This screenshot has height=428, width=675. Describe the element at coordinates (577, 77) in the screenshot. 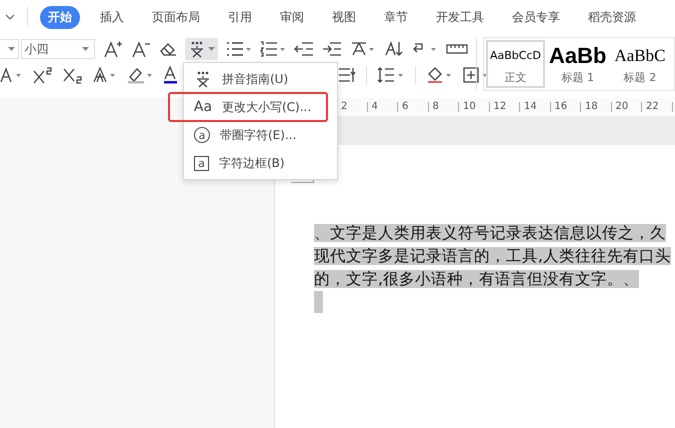

I see `style-name: 标题 1` at that location.